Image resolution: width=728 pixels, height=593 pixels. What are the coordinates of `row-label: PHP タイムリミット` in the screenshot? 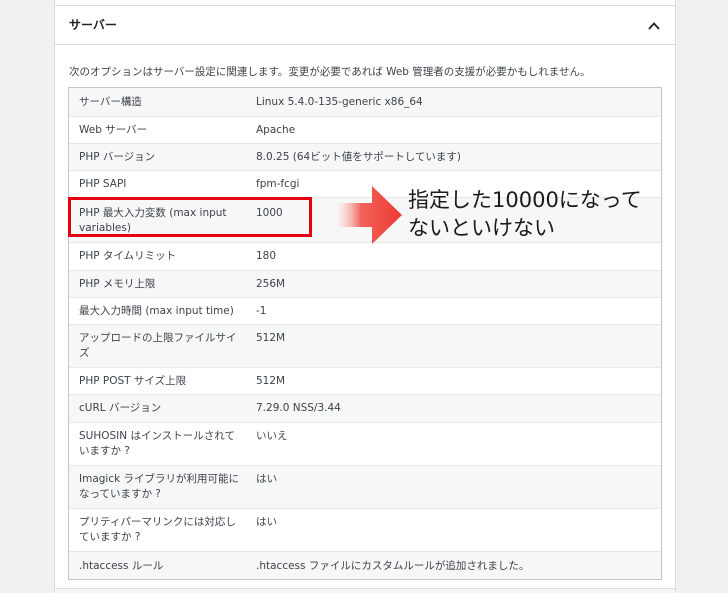 It's located at (128, 256).